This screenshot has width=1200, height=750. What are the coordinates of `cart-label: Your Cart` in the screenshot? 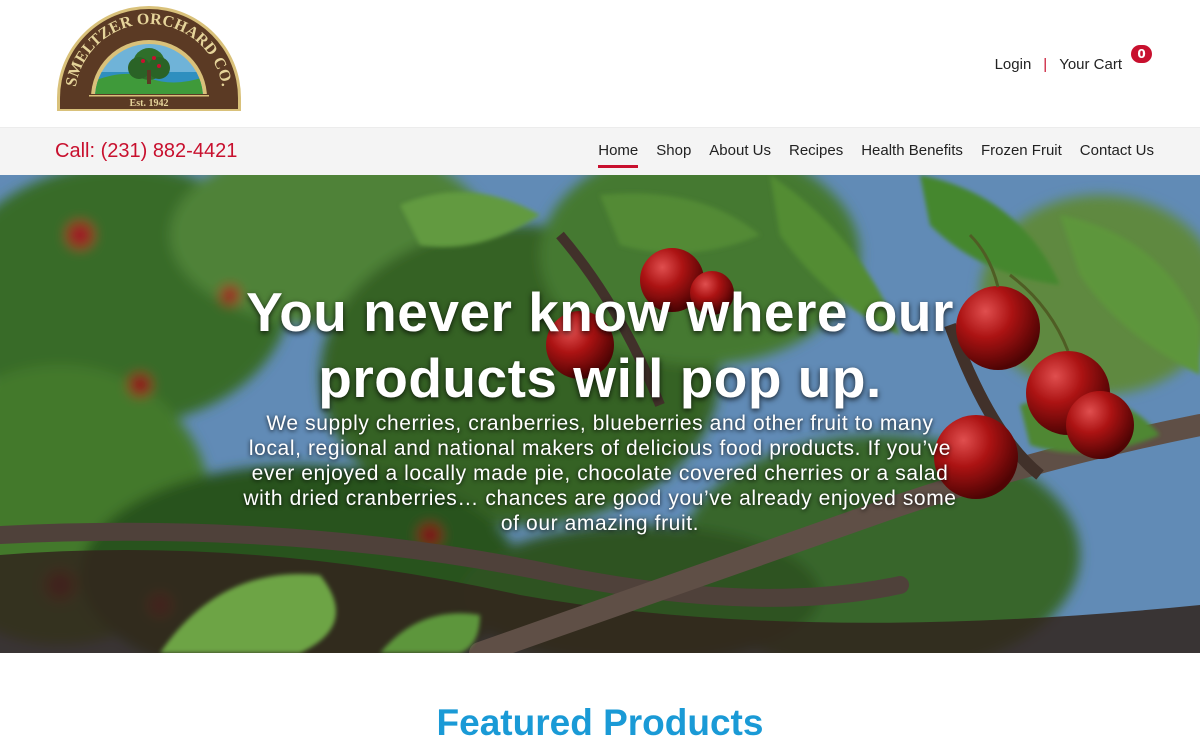 It's located at (1090, 64).